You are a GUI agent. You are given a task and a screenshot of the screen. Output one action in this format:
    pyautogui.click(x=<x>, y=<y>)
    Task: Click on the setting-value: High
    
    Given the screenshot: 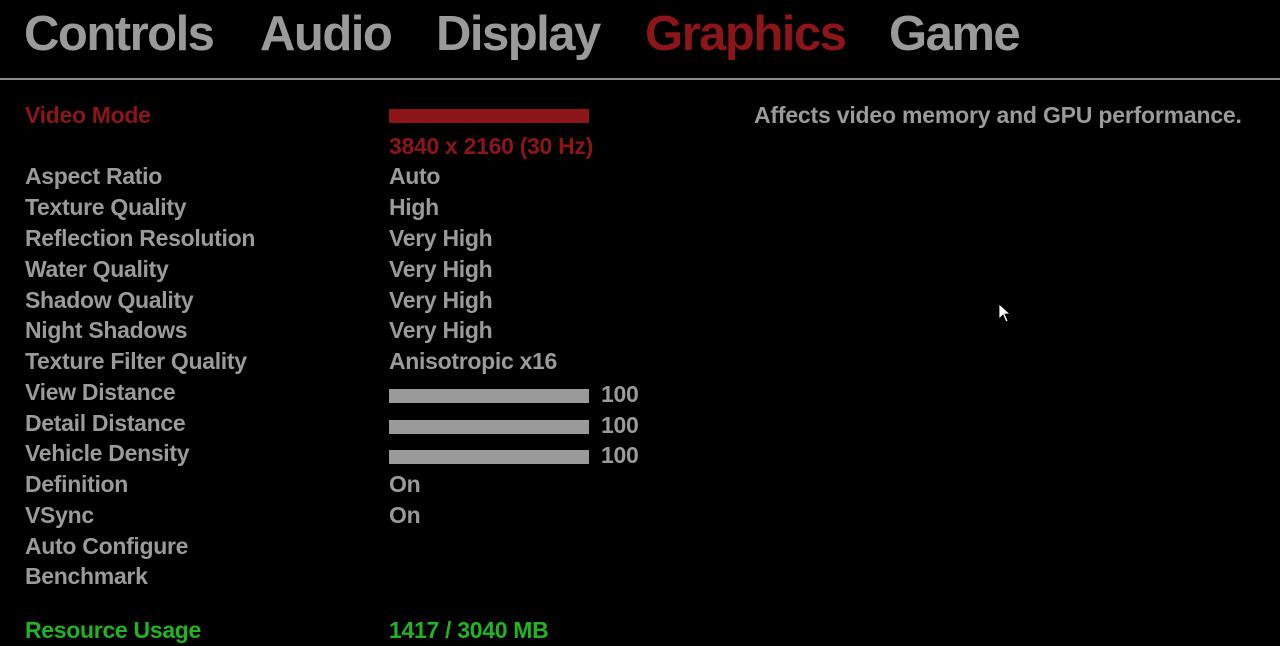 What is the action you would take?
    pyautogui.click(x=414, y=207)
    